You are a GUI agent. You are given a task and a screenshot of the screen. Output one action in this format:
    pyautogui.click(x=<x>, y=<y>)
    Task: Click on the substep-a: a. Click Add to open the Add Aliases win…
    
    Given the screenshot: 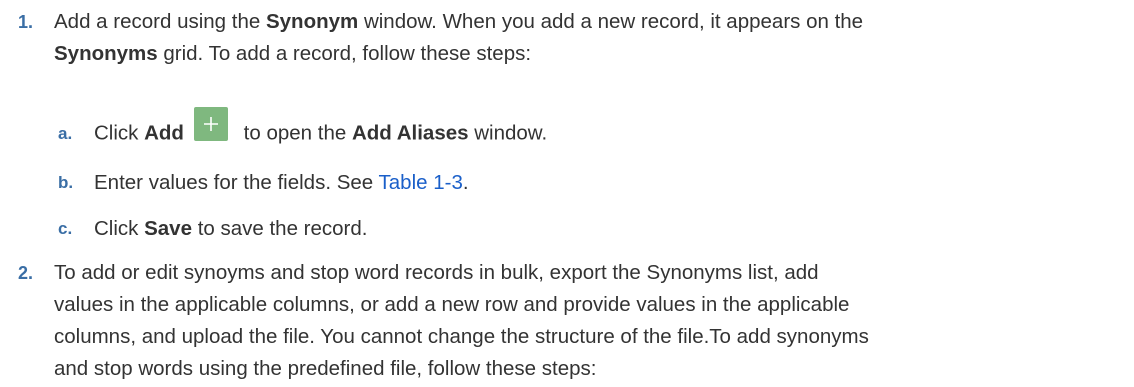 What is the action you would take?
    pyautogui.click(x=588, y=129)
    